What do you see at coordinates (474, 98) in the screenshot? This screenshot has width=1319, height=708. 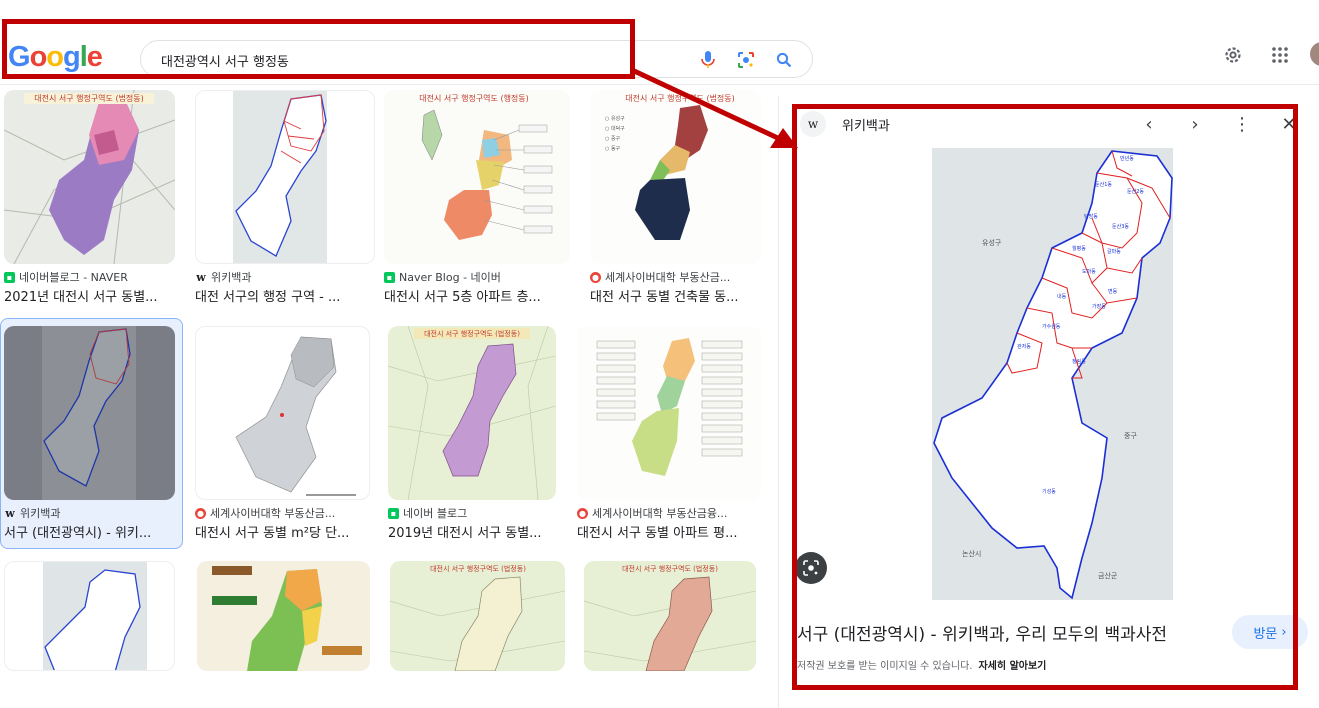 I see `thumb-title: 대전시 서구 행정구역도 (행정동)` at bounding box center [474, 98].